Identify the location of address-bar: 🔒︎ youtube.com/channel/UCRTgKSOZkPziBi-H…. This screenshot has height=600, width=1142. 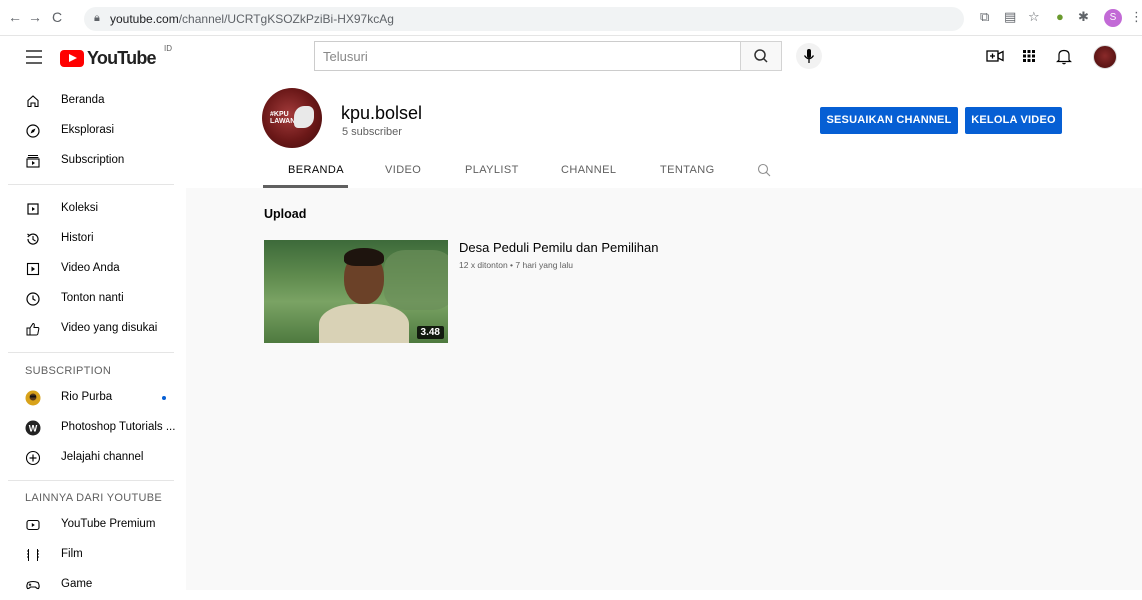
(524, 19).